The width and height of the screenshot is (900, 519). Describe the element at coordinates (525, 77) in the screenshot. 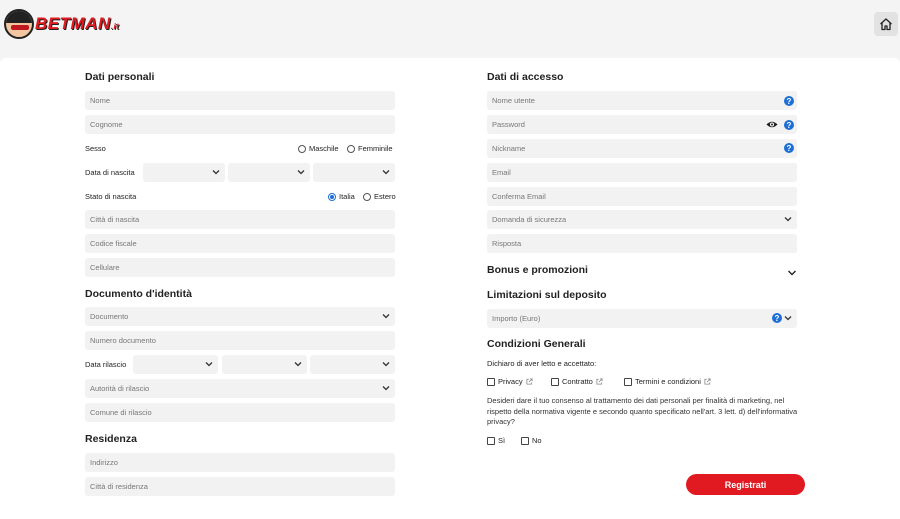

I see `section-title-dati-accesso: Dati di accesso` at that location.